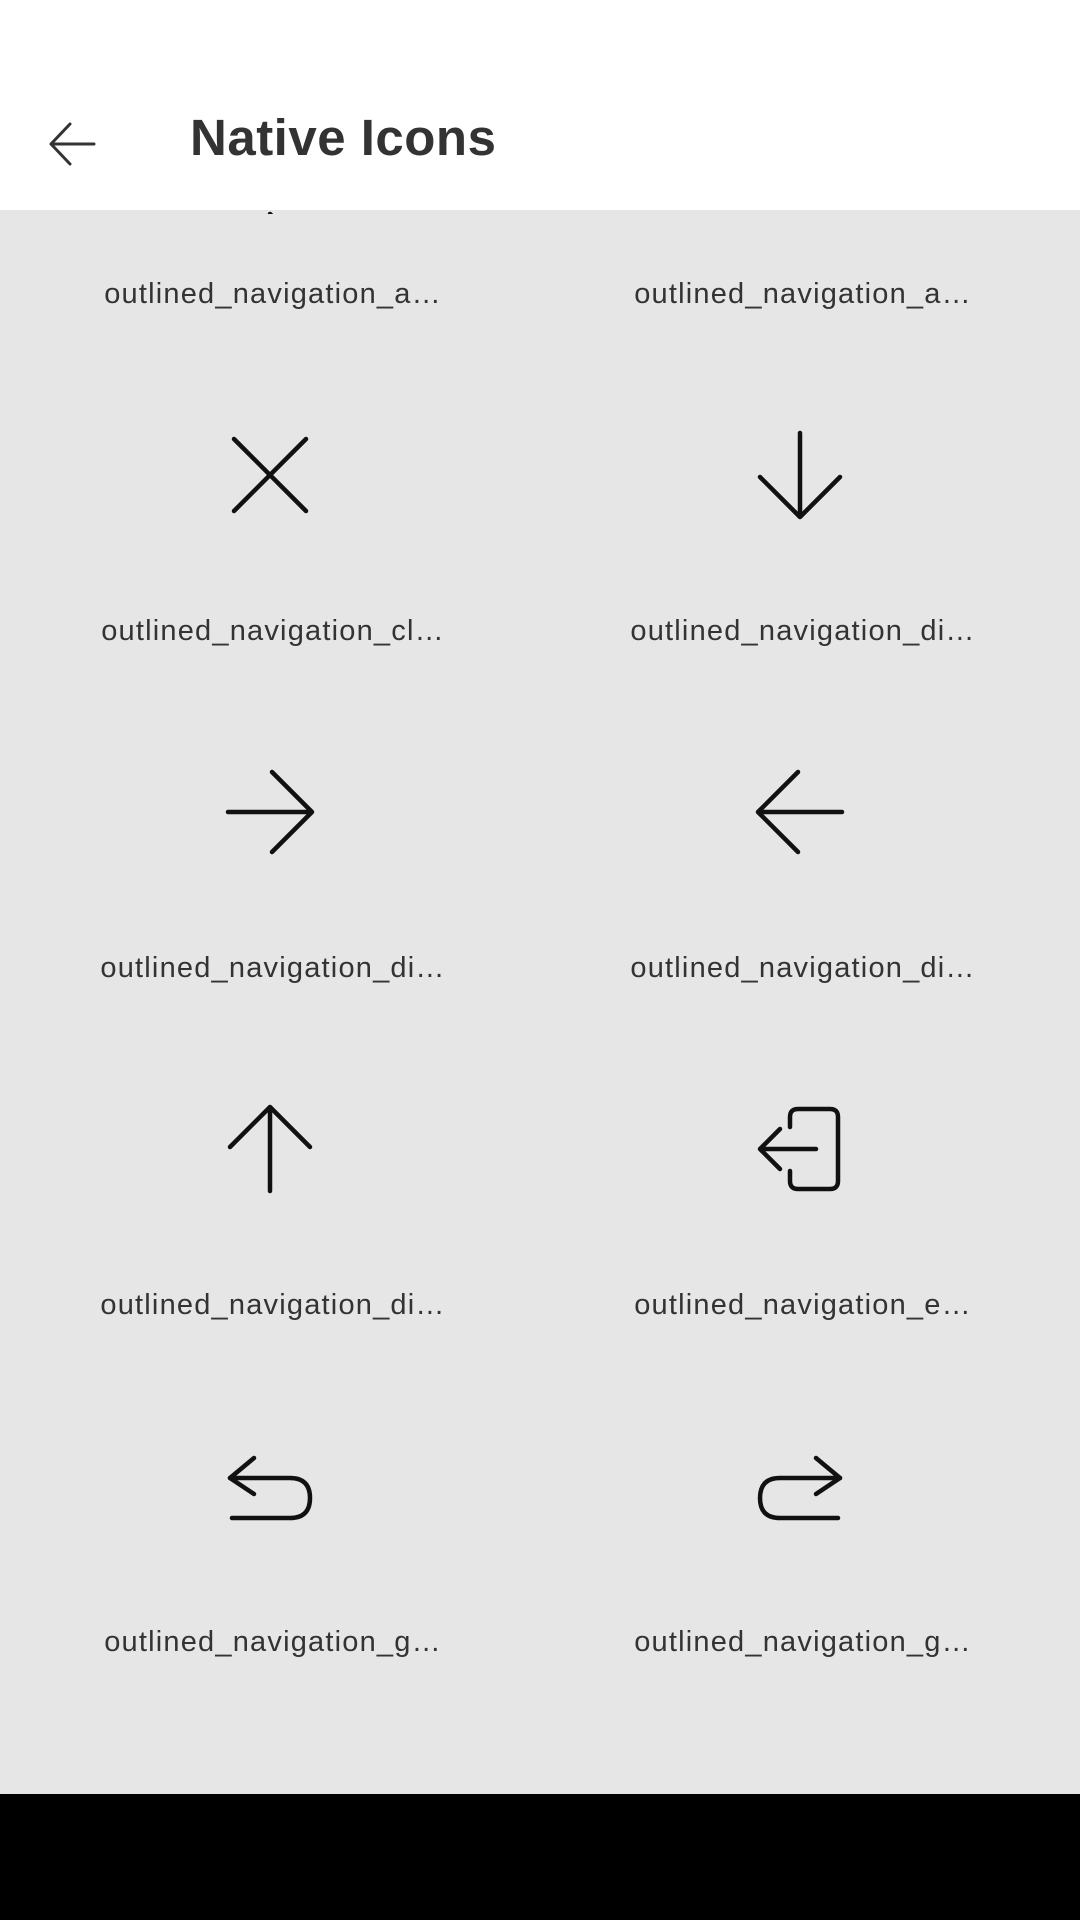  What do you see at coordinates (540, 36) in the screenshot?
I see `status-bar` at bounding box center [540, 36].